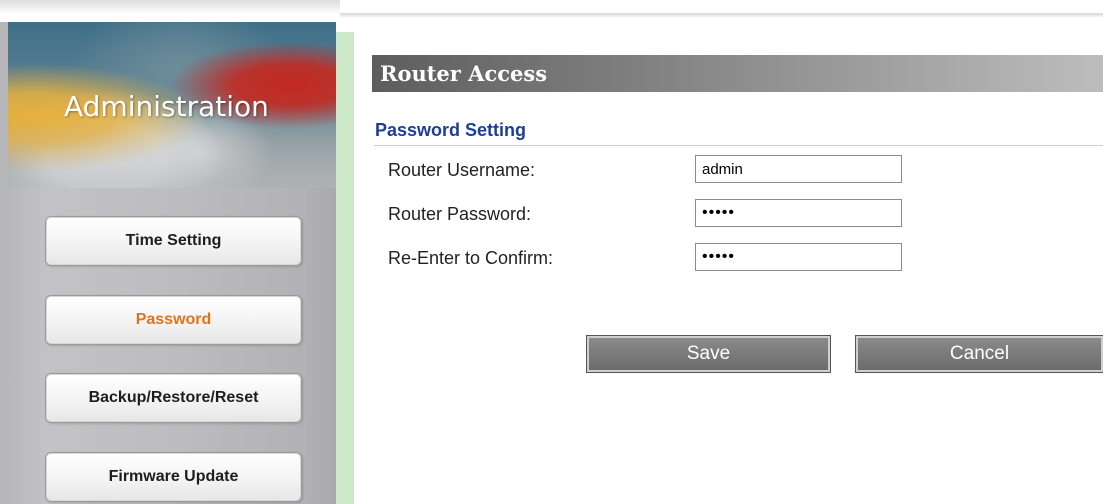  I want to click on top-strip-line, so click(721, 15).